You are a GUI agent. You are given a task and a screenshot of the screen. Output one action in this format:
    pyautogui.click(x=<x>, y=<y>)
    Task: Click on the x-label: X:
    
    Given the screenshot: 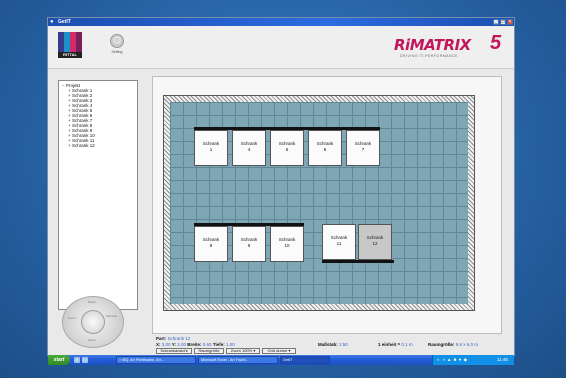 What is the action you would take?
    pyautogui.click(x=158, y=344)
    